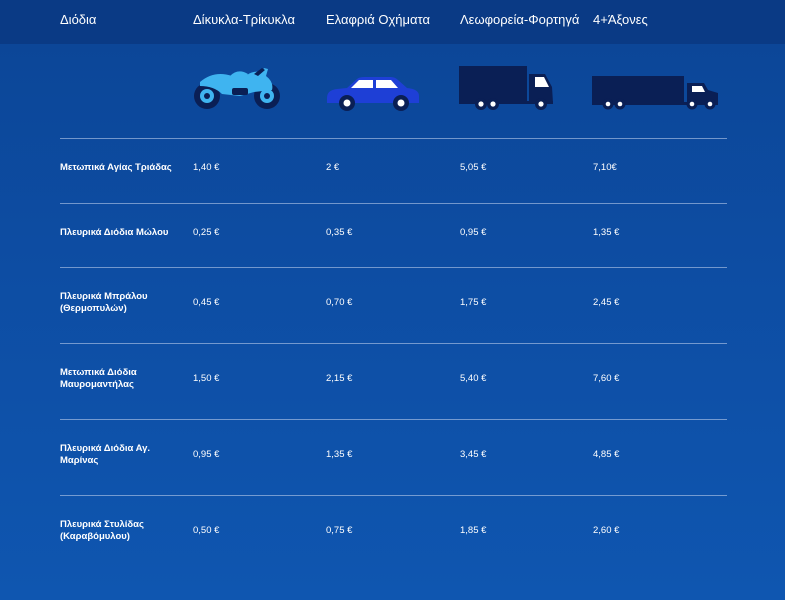  Describe the element at coordinates (339, 454) in the screenshot. I see `price-light-vehicles: 1,35 €` at that location.